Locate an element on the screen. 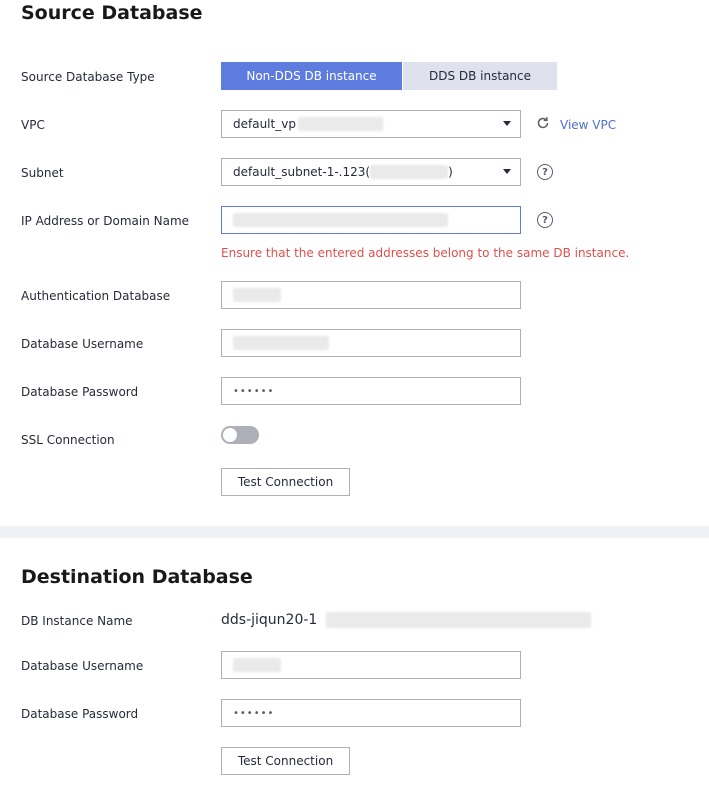 This screenshot has width=709, height=786. toggle-knob is located at coordinates (230, 435).